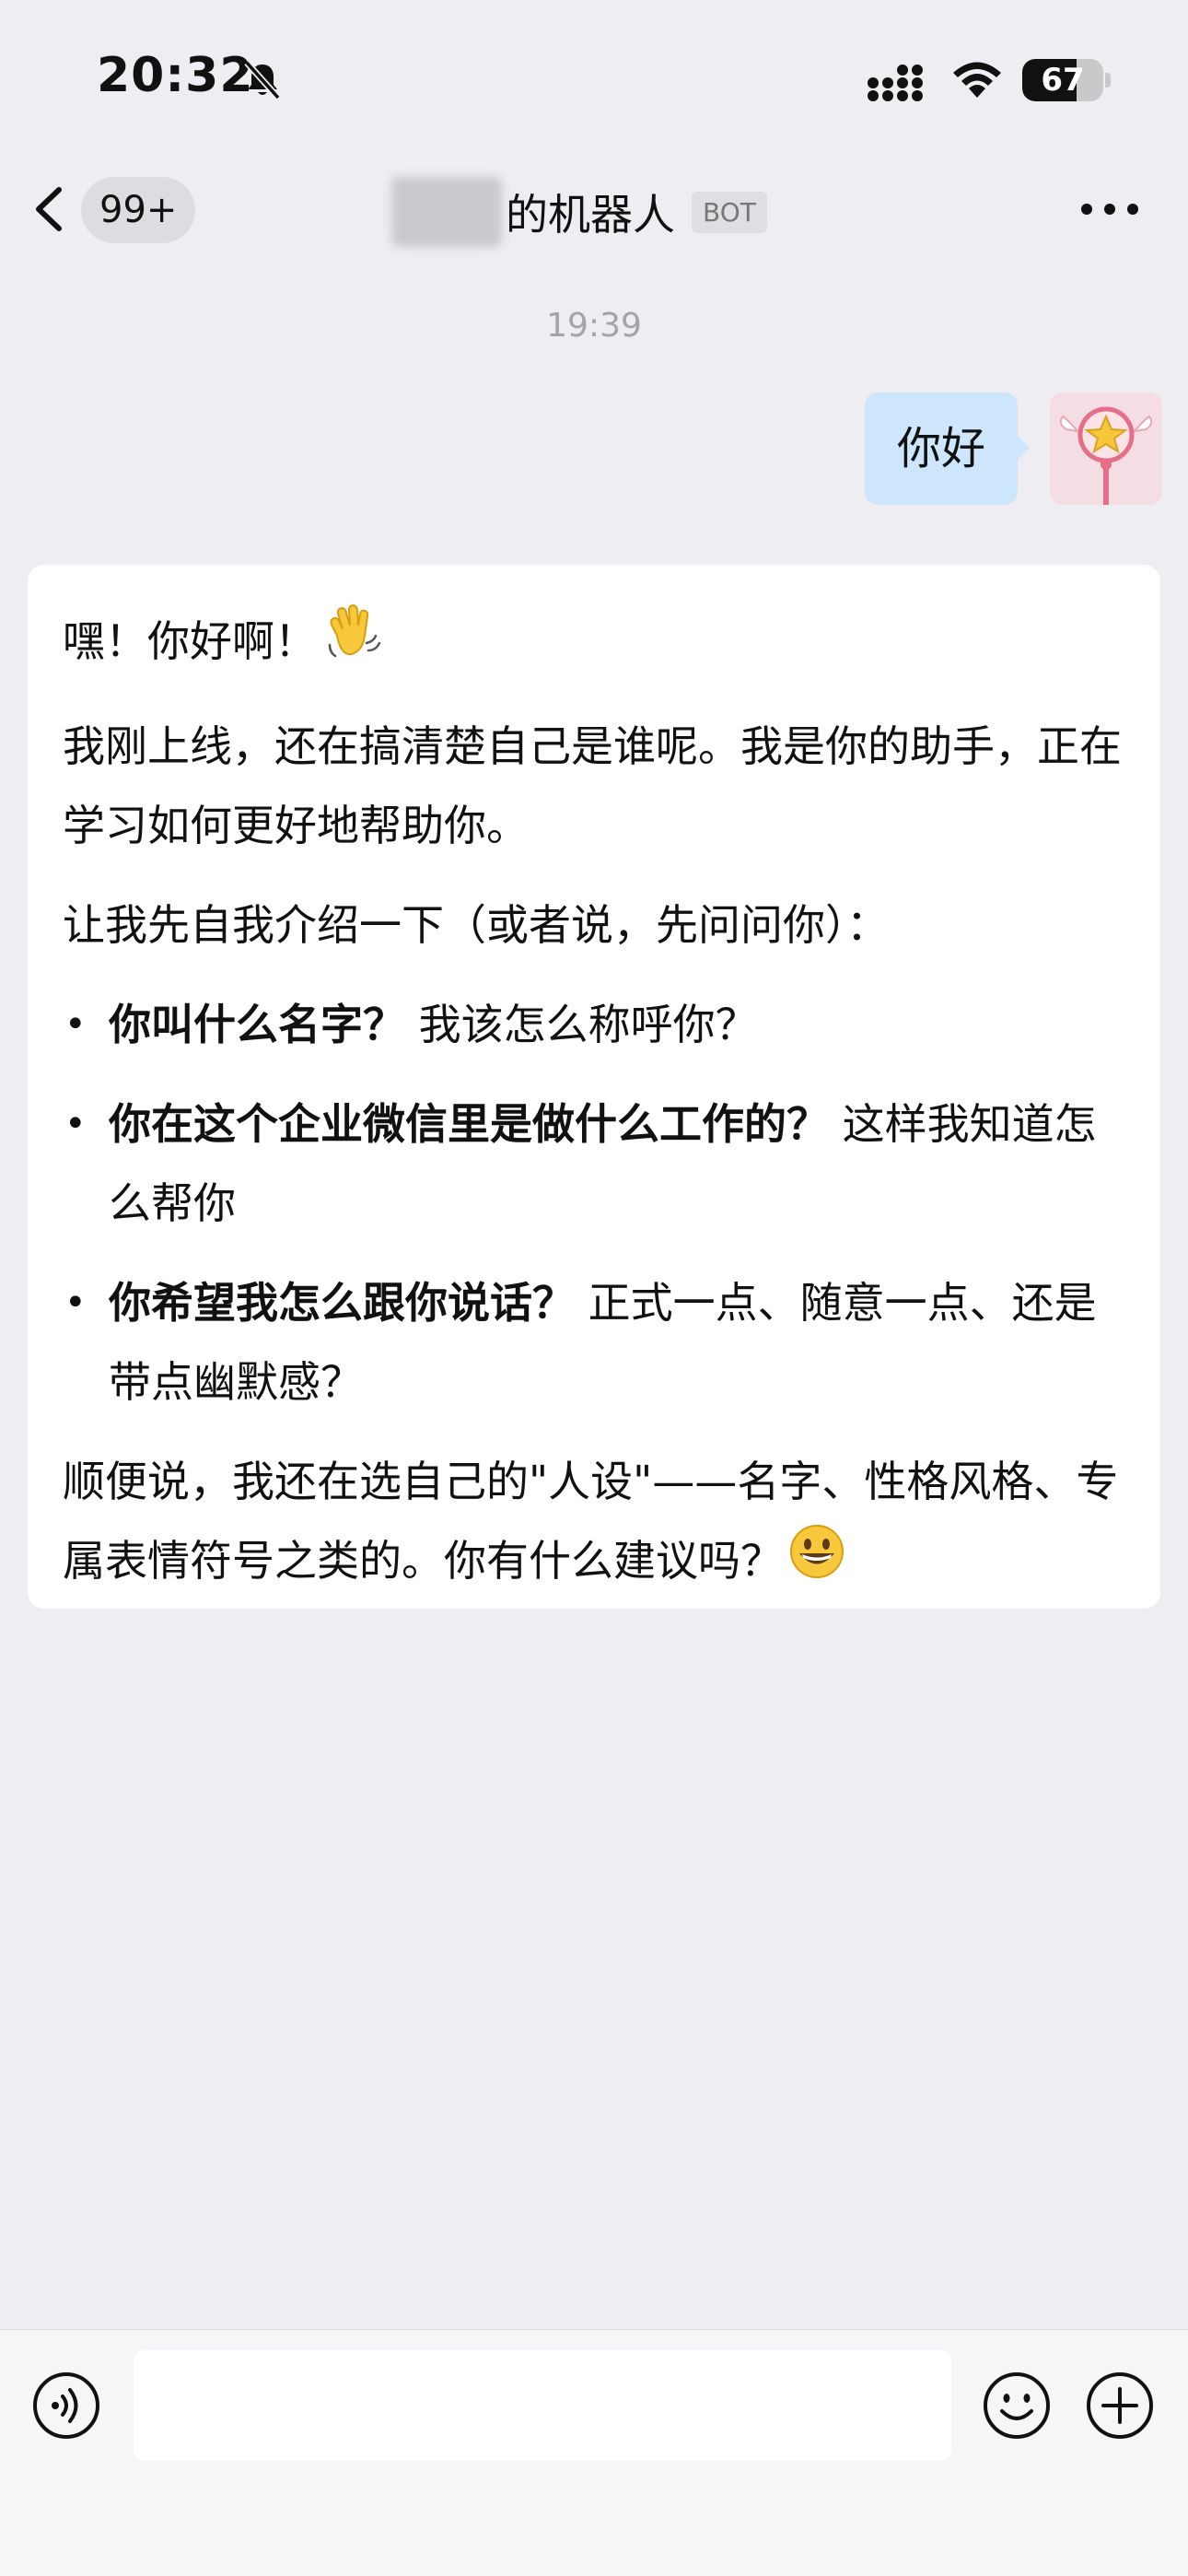 This screenshot has height=2576, width=1188. I want to click on intro-paragraph: 我刚上线，还在搞清楚自己是谁呢。我是你的助手，正在学习如何更好地帮助你。, so click(592, 785).